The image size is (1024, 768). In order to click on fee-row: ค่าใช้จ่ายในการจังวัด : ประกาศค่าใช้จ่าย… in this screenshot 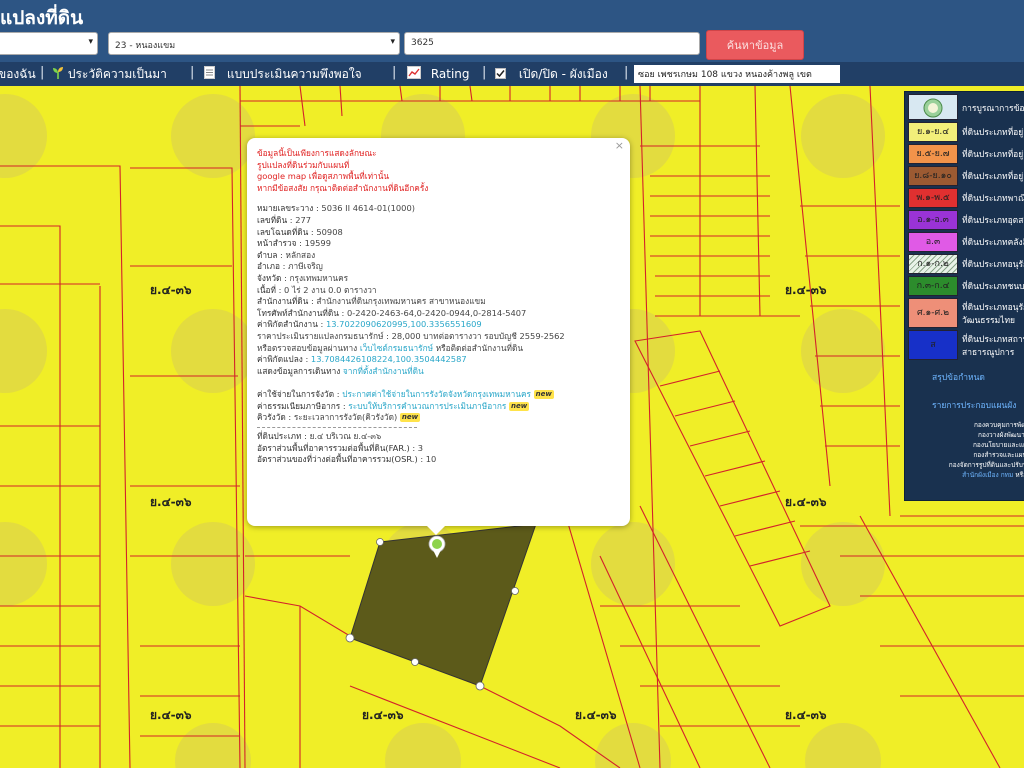, I will do `click(405, 394)`.